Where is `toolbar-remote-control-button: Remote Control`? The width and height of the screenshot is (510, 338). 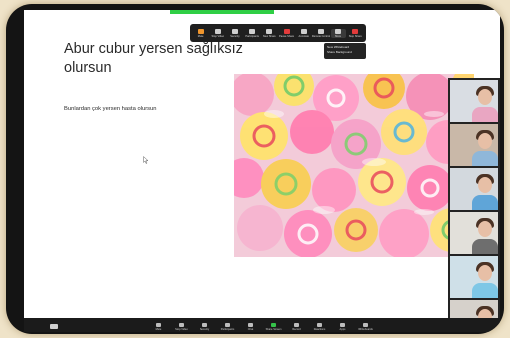
toolbar-remote-control-button: Remote Control is located at coordinates (321, 33).